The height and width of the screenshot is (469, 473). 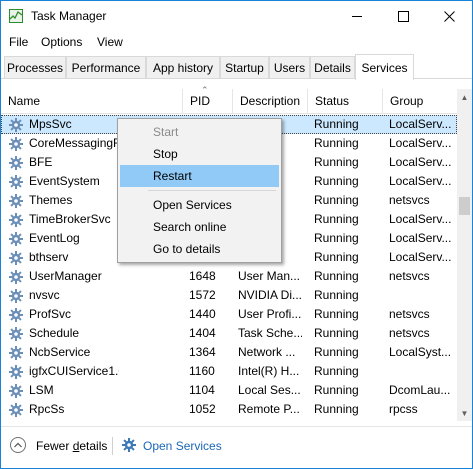 I want to click on scroll-down-icon: ▼, so click(x=464, y=413).